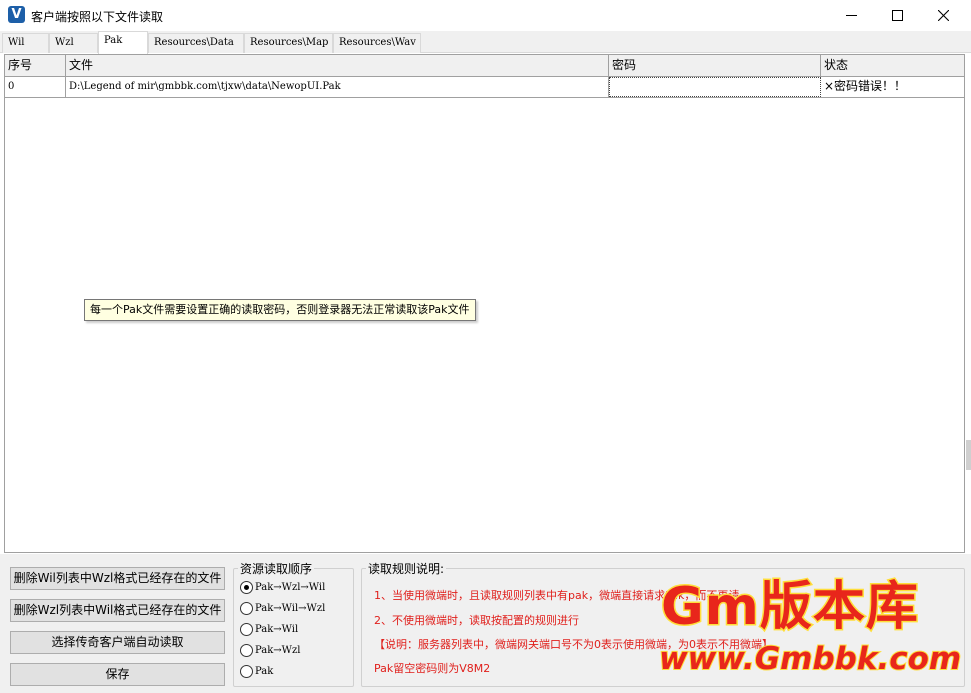 This screenshot has width=971, height=693. What do you see at coordinates (73, 43) in the screenshot?
I see `tab-wzl: Wzl` at bounding box center [73, 43].